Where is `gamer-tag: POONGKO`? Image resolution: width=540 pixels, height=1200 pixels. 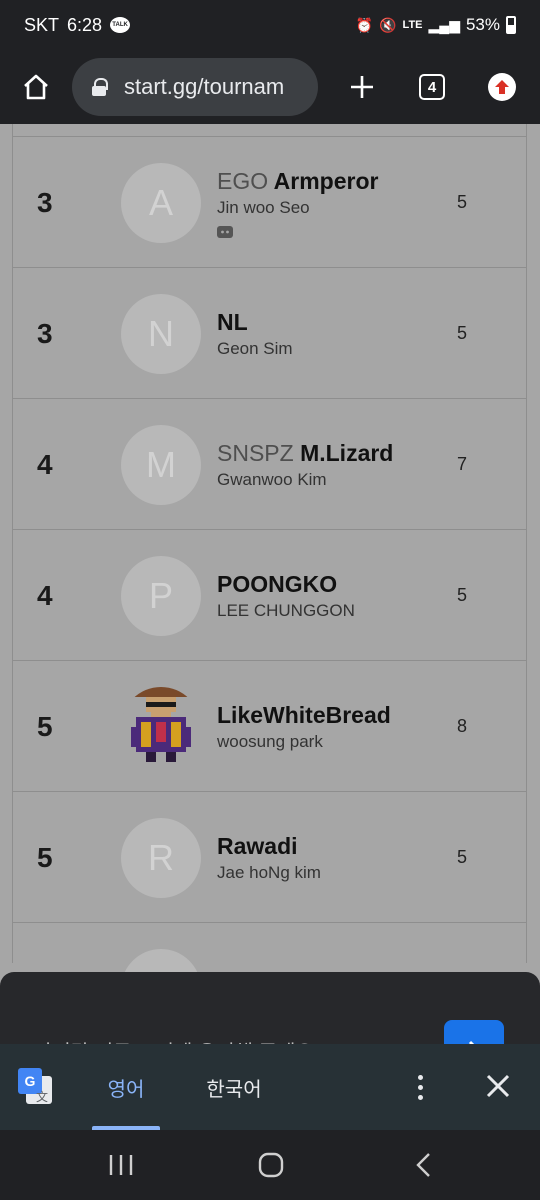
gamer-tag: POONGKO is located at coordinates (286, 584).